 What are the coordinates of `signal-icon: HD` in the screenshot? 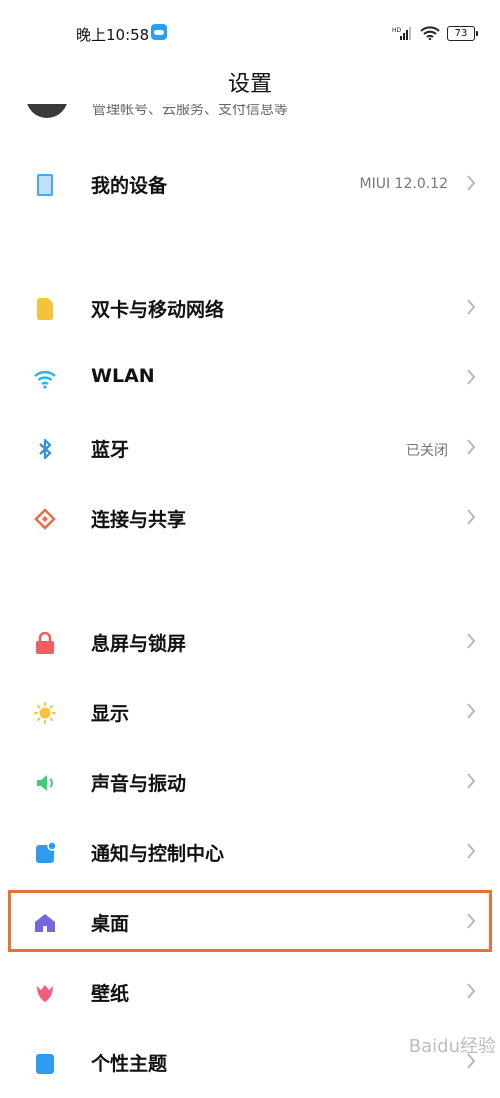 It's located at (401, 33).